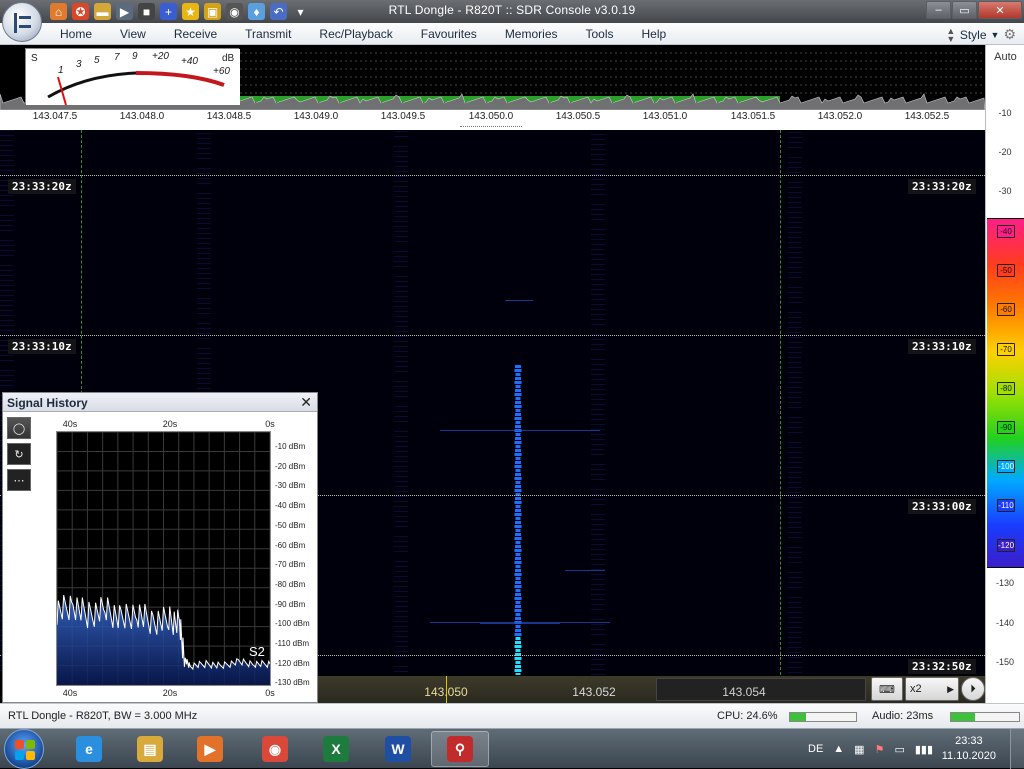  Describe the element at coordinates (1005, 191) in the screenshot. I see `level-scale-label: -30` at that location.